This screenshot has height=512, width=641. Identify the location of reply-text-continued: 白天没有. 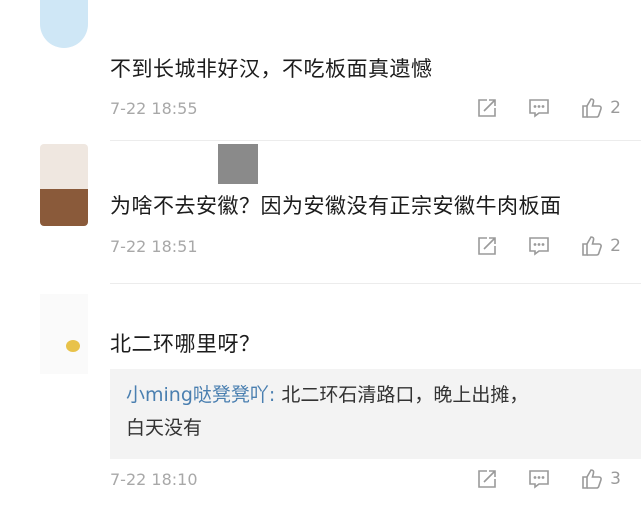
(164, 428).